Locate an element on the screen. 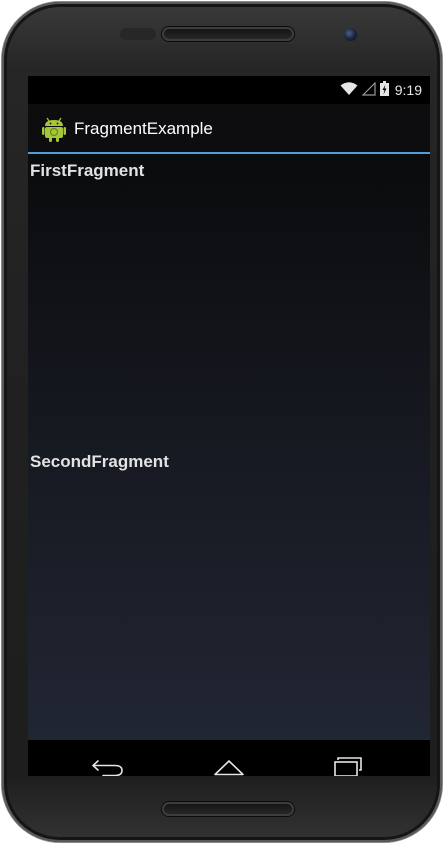 The width and height of the screenshot is (446, 847). navigation-bar is located at coordinates (229, 758).